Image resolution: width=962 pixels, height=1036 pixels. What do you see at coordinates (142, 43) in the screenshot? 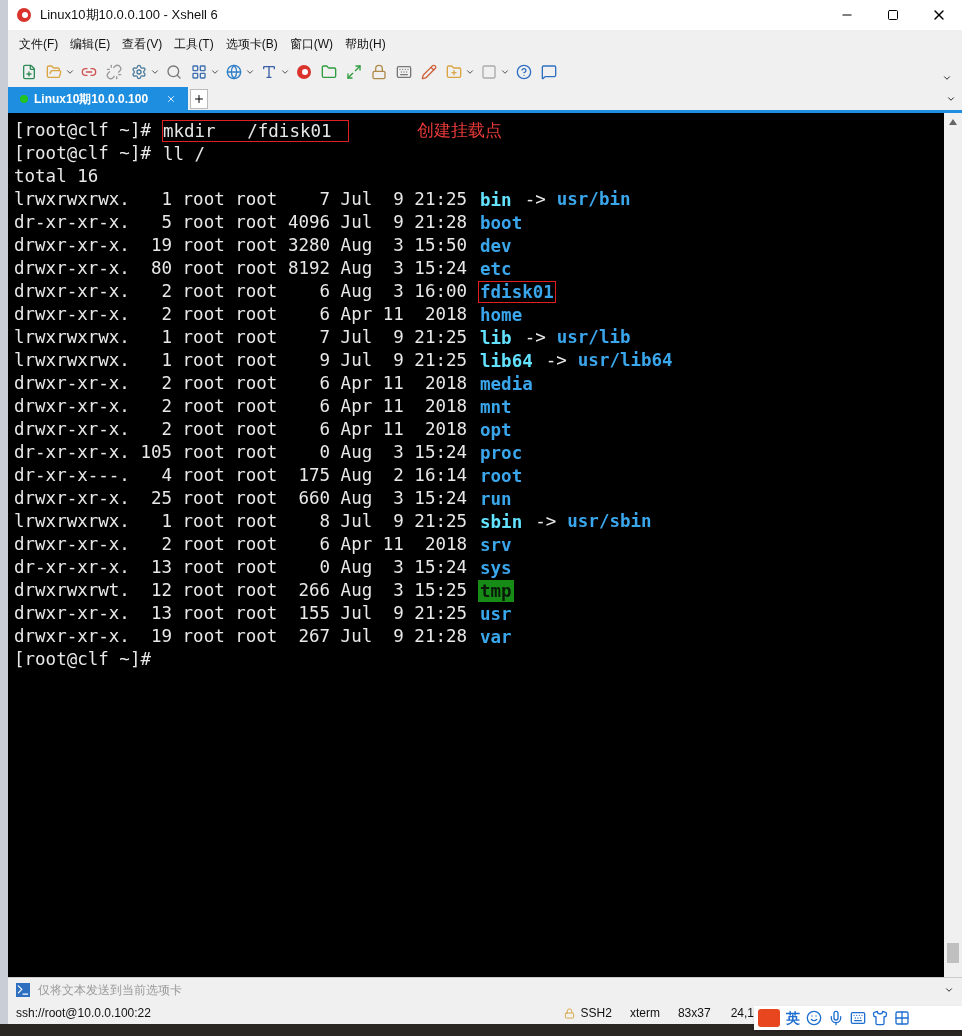
I see `menu-item: 查看(V)` at bounding box center [142, 43].